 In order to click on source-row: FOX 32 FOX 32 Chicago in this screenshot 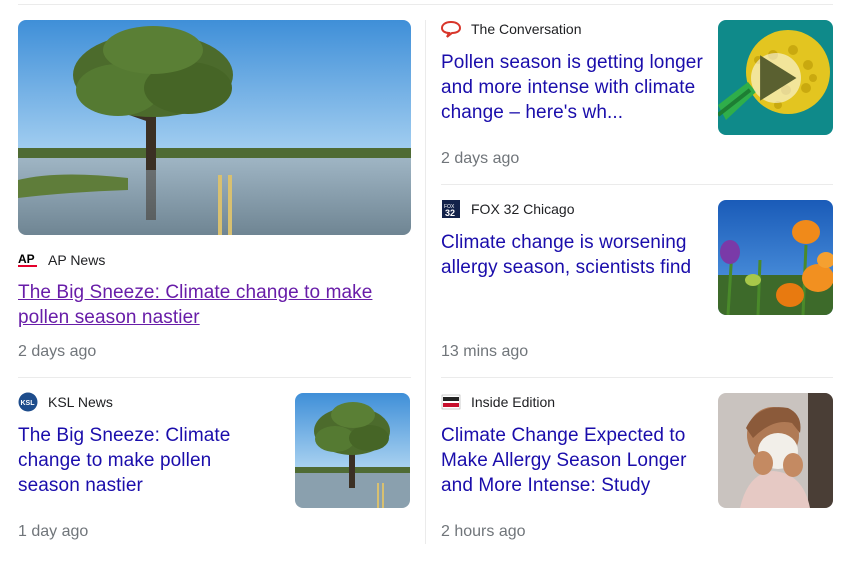, I will do `click(508, 209)`.